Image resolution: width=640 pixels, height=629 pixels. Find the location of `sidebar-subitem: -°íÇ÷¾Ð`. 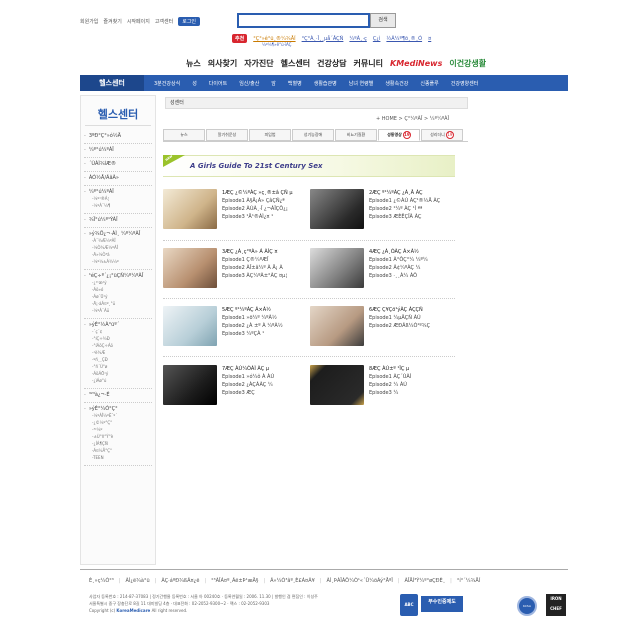

sidebar-subitem: -°íÇ÷¾Ð is located at coordinates (118, 338).